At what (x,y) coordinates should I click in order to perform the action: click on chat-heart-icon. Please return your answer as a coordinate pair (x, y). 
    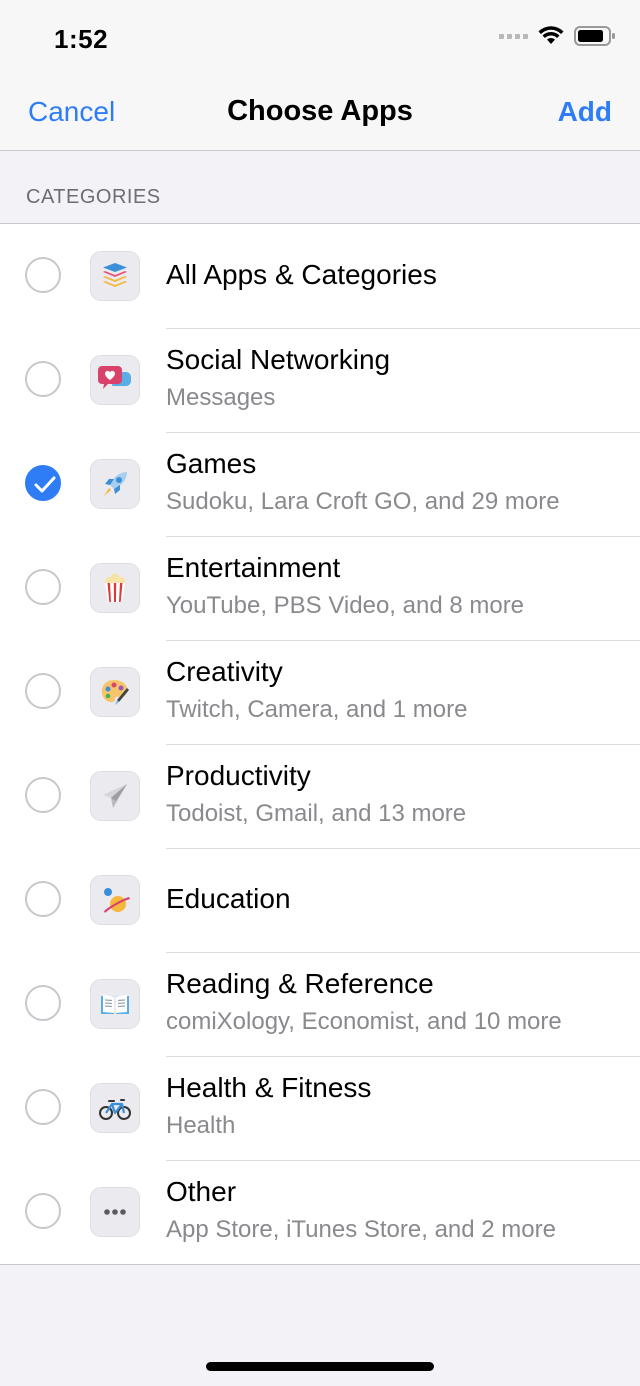
    Looking at the image, I should click on (115, 380).